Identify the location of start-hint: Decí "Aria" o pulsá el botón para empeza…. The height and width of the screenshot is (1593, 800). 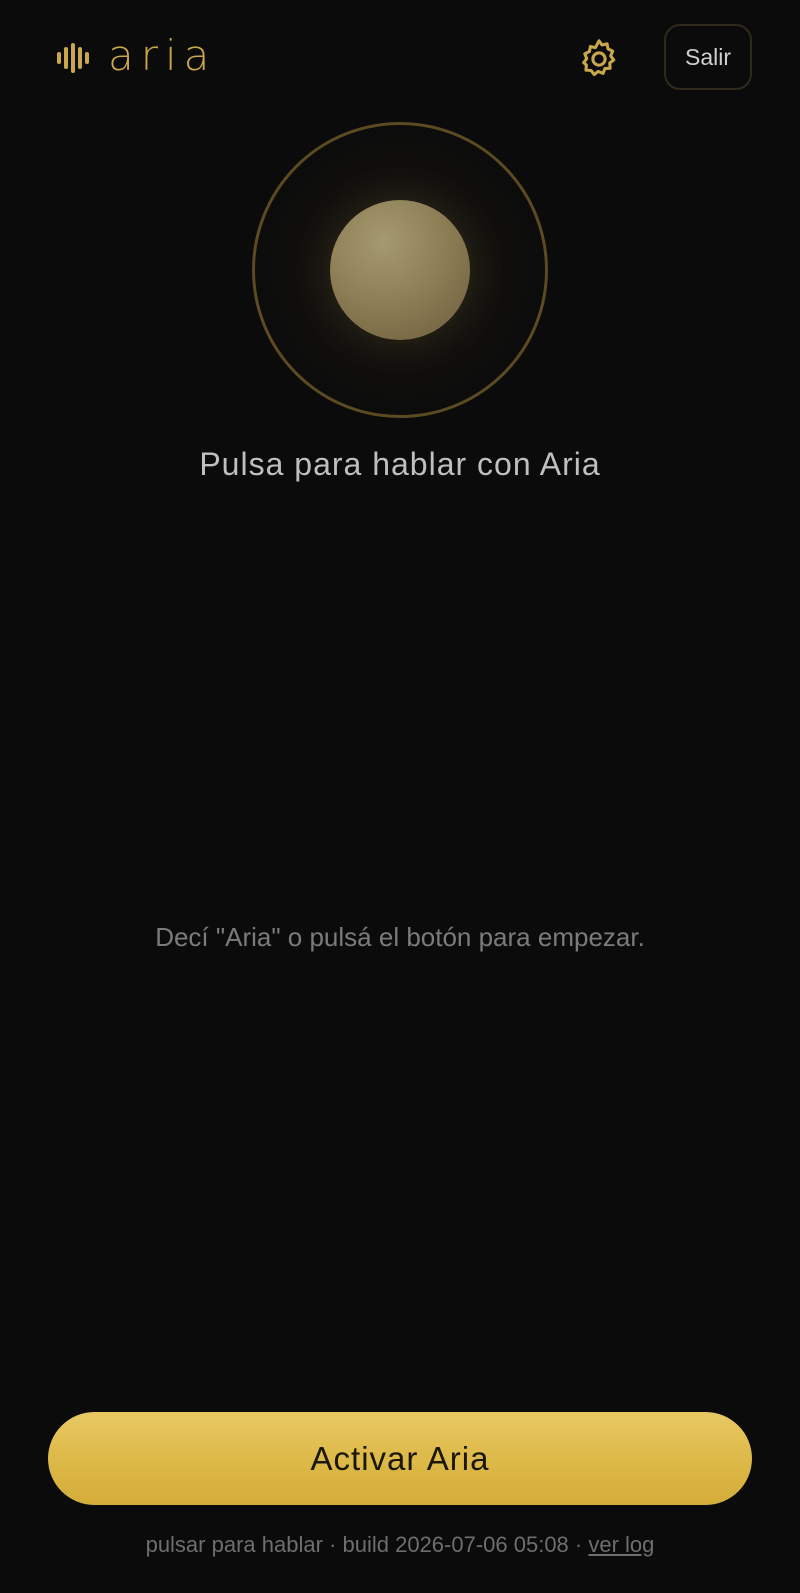
(400, 937).